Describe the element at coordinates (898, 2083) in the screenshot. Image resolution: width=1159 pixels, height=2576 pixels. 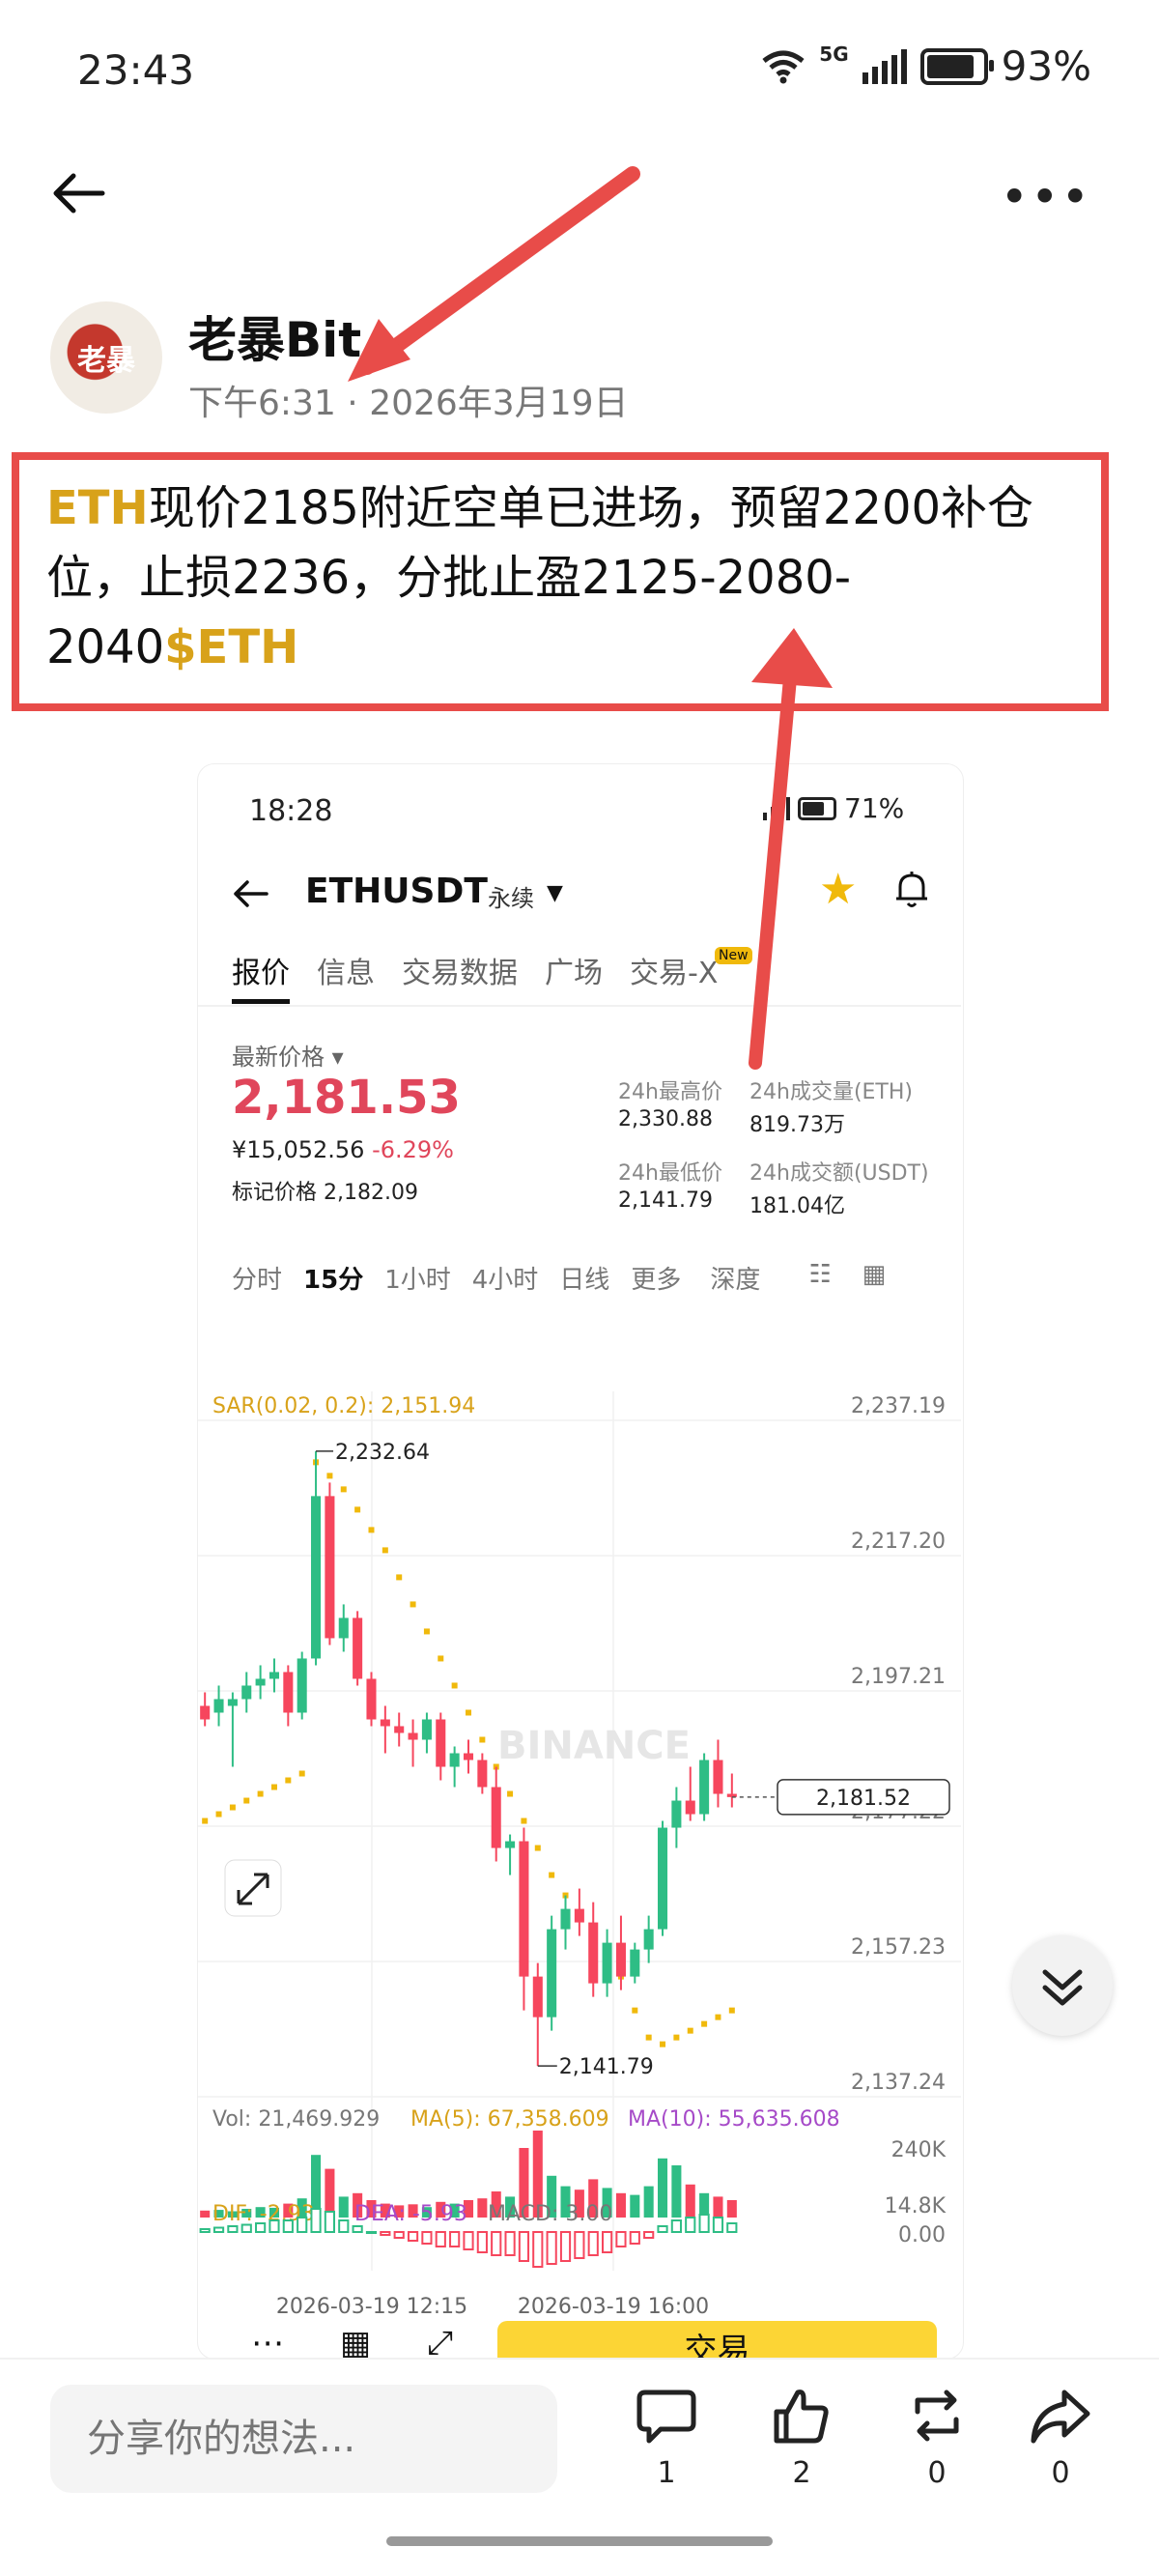
I see `price-axis-label: 2,137.24` at that location.